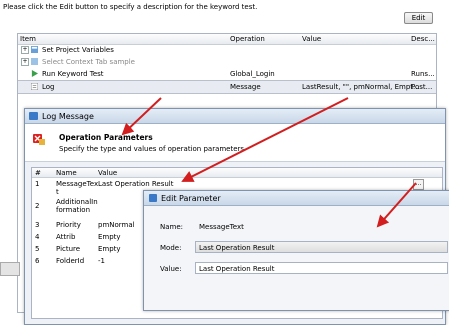 This screenshot has width=449, height=325. What do you see at coordinates (37, 261) in the screenshot?
I see `param-number: 6` at bounding box center [37, 261].